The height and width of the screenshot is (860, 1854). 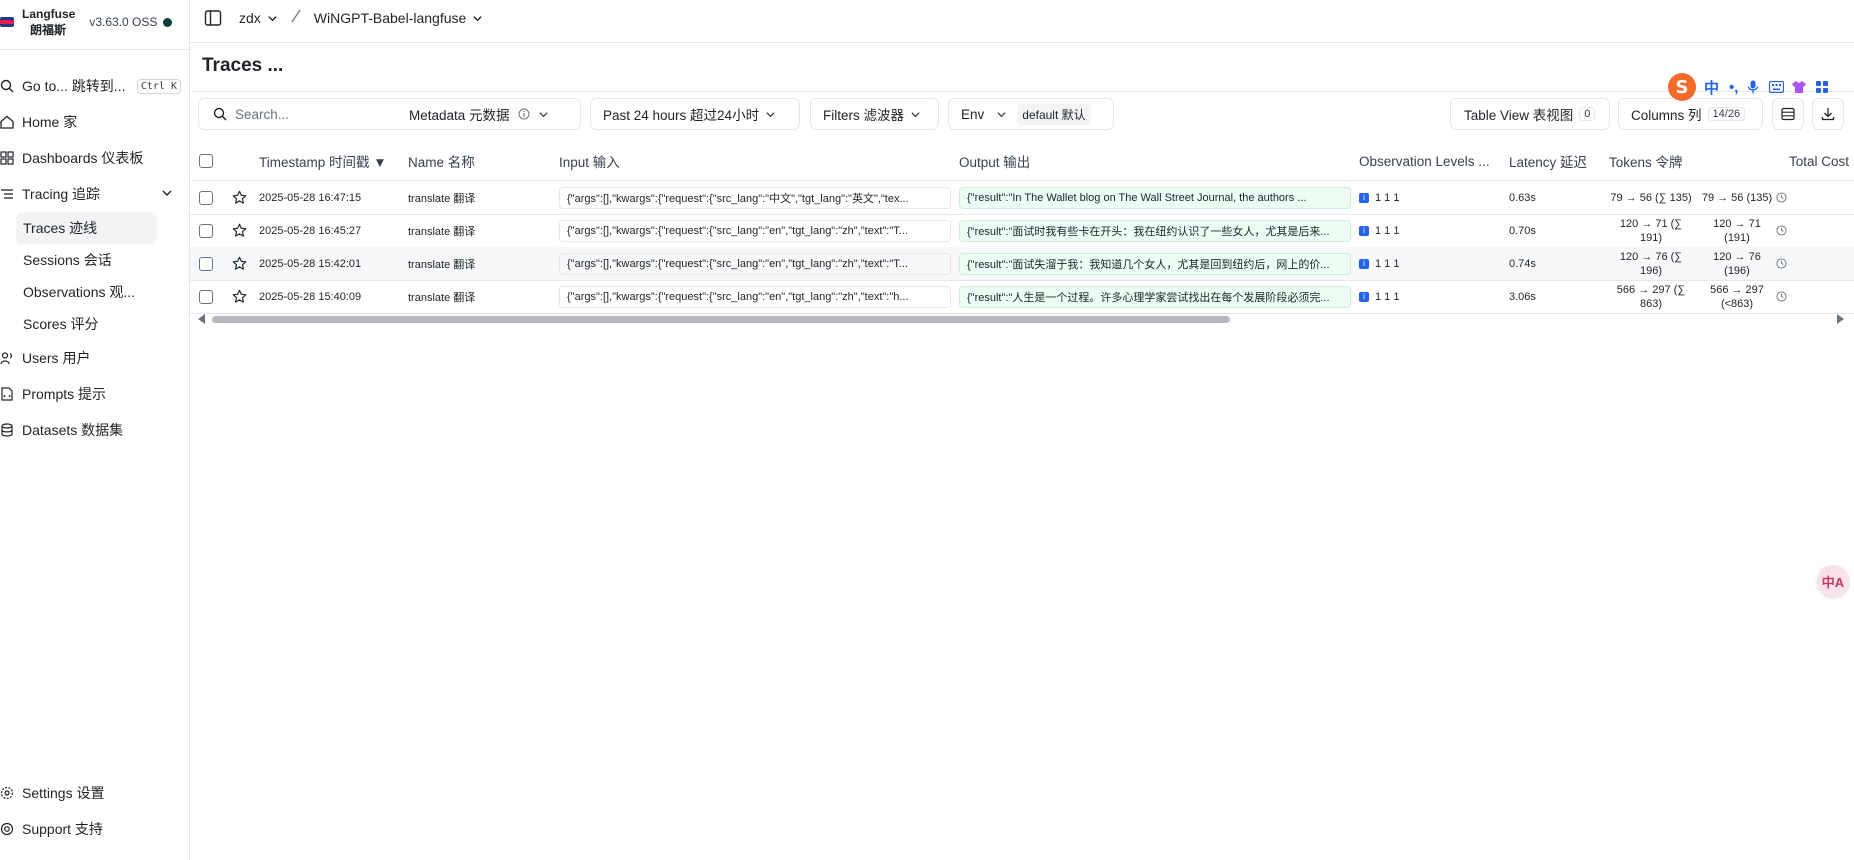 What do you see at coordinates (94, 122) in the screenshot?
I see `sidebar-item-home: Home 家` at bounding box center [94, 122].